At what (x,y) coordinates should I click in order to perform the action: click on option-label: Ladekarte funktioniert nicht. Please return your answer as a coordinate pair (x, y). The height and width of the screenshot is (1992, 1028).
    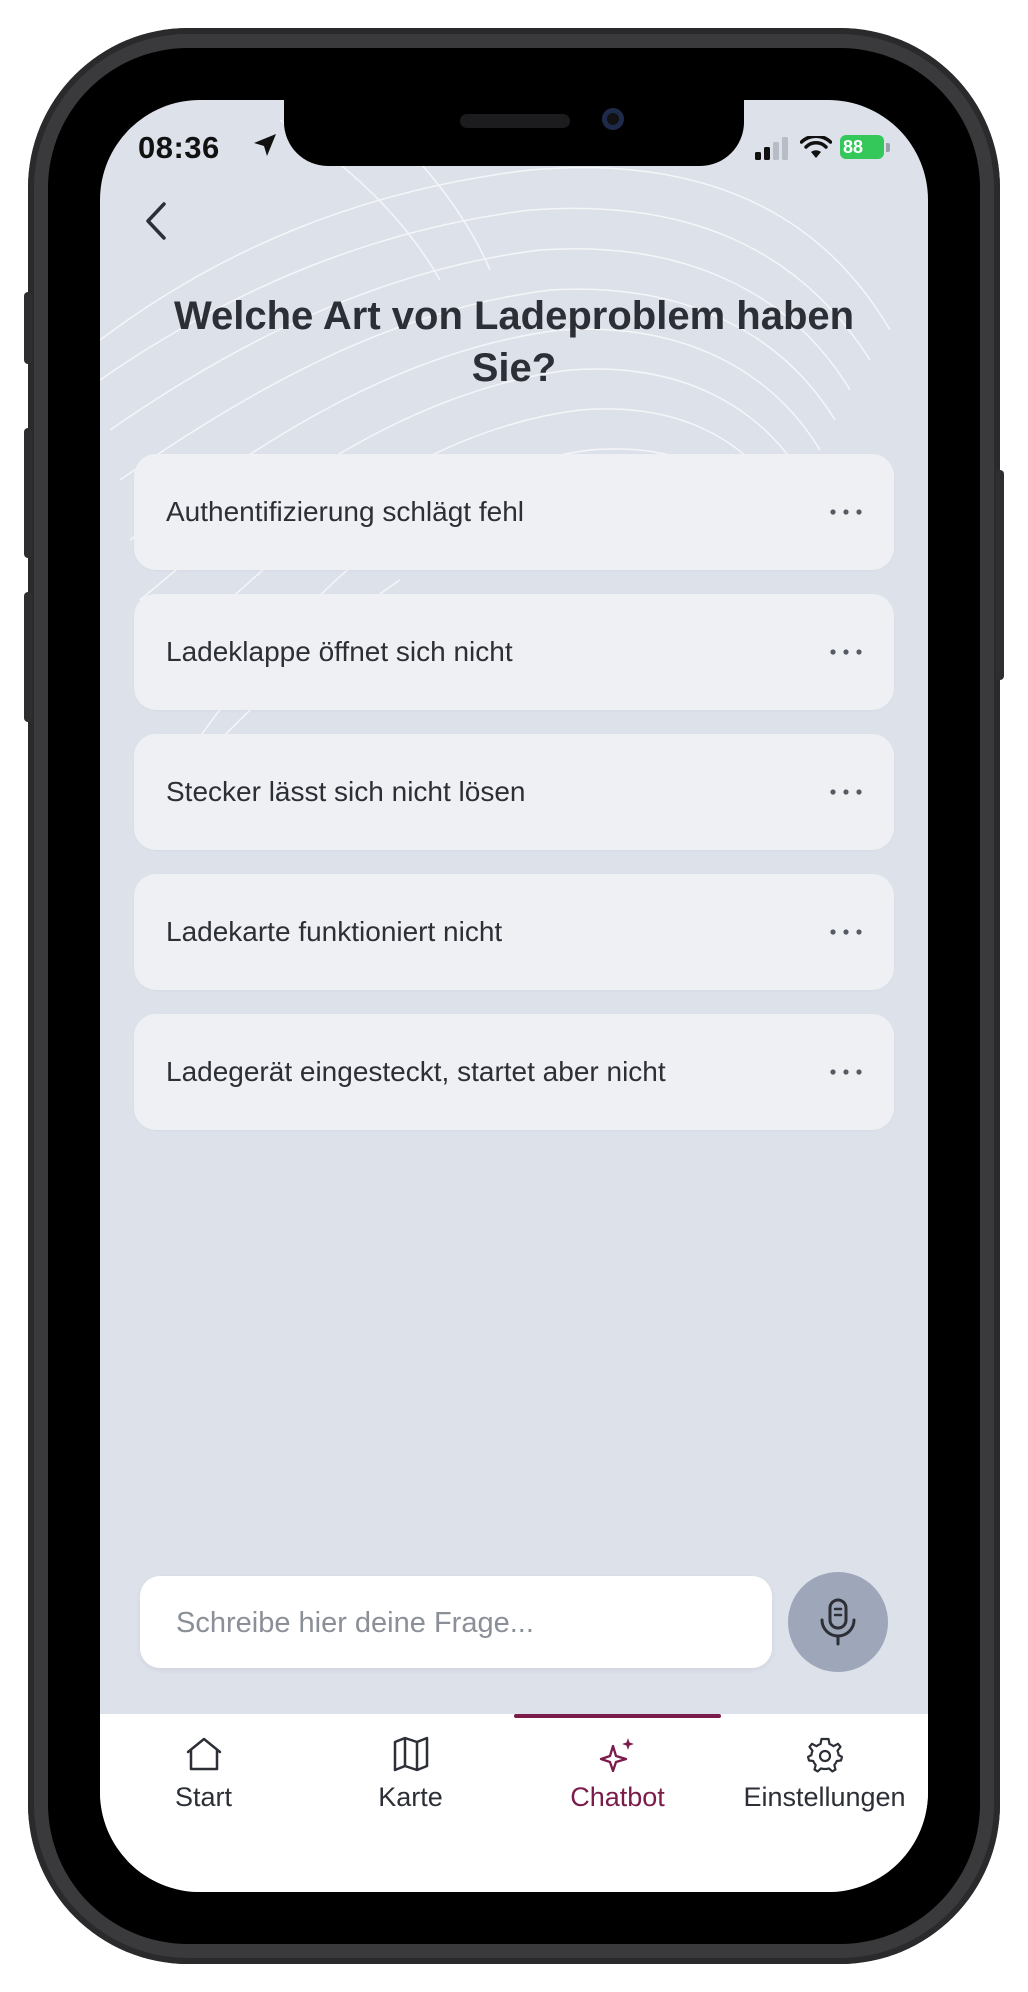
    Looking at the image, I should click on (334, 931).